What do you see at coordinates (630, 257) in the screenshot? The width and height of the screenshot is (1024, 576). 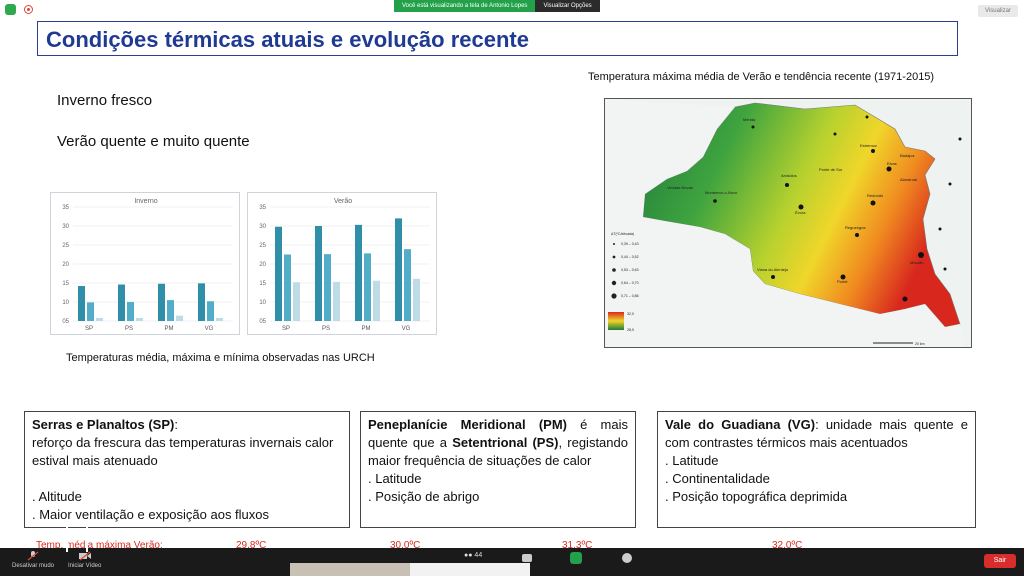 I see `legend-item: 0,44 – 0,52` at bounding box center [630, 257].